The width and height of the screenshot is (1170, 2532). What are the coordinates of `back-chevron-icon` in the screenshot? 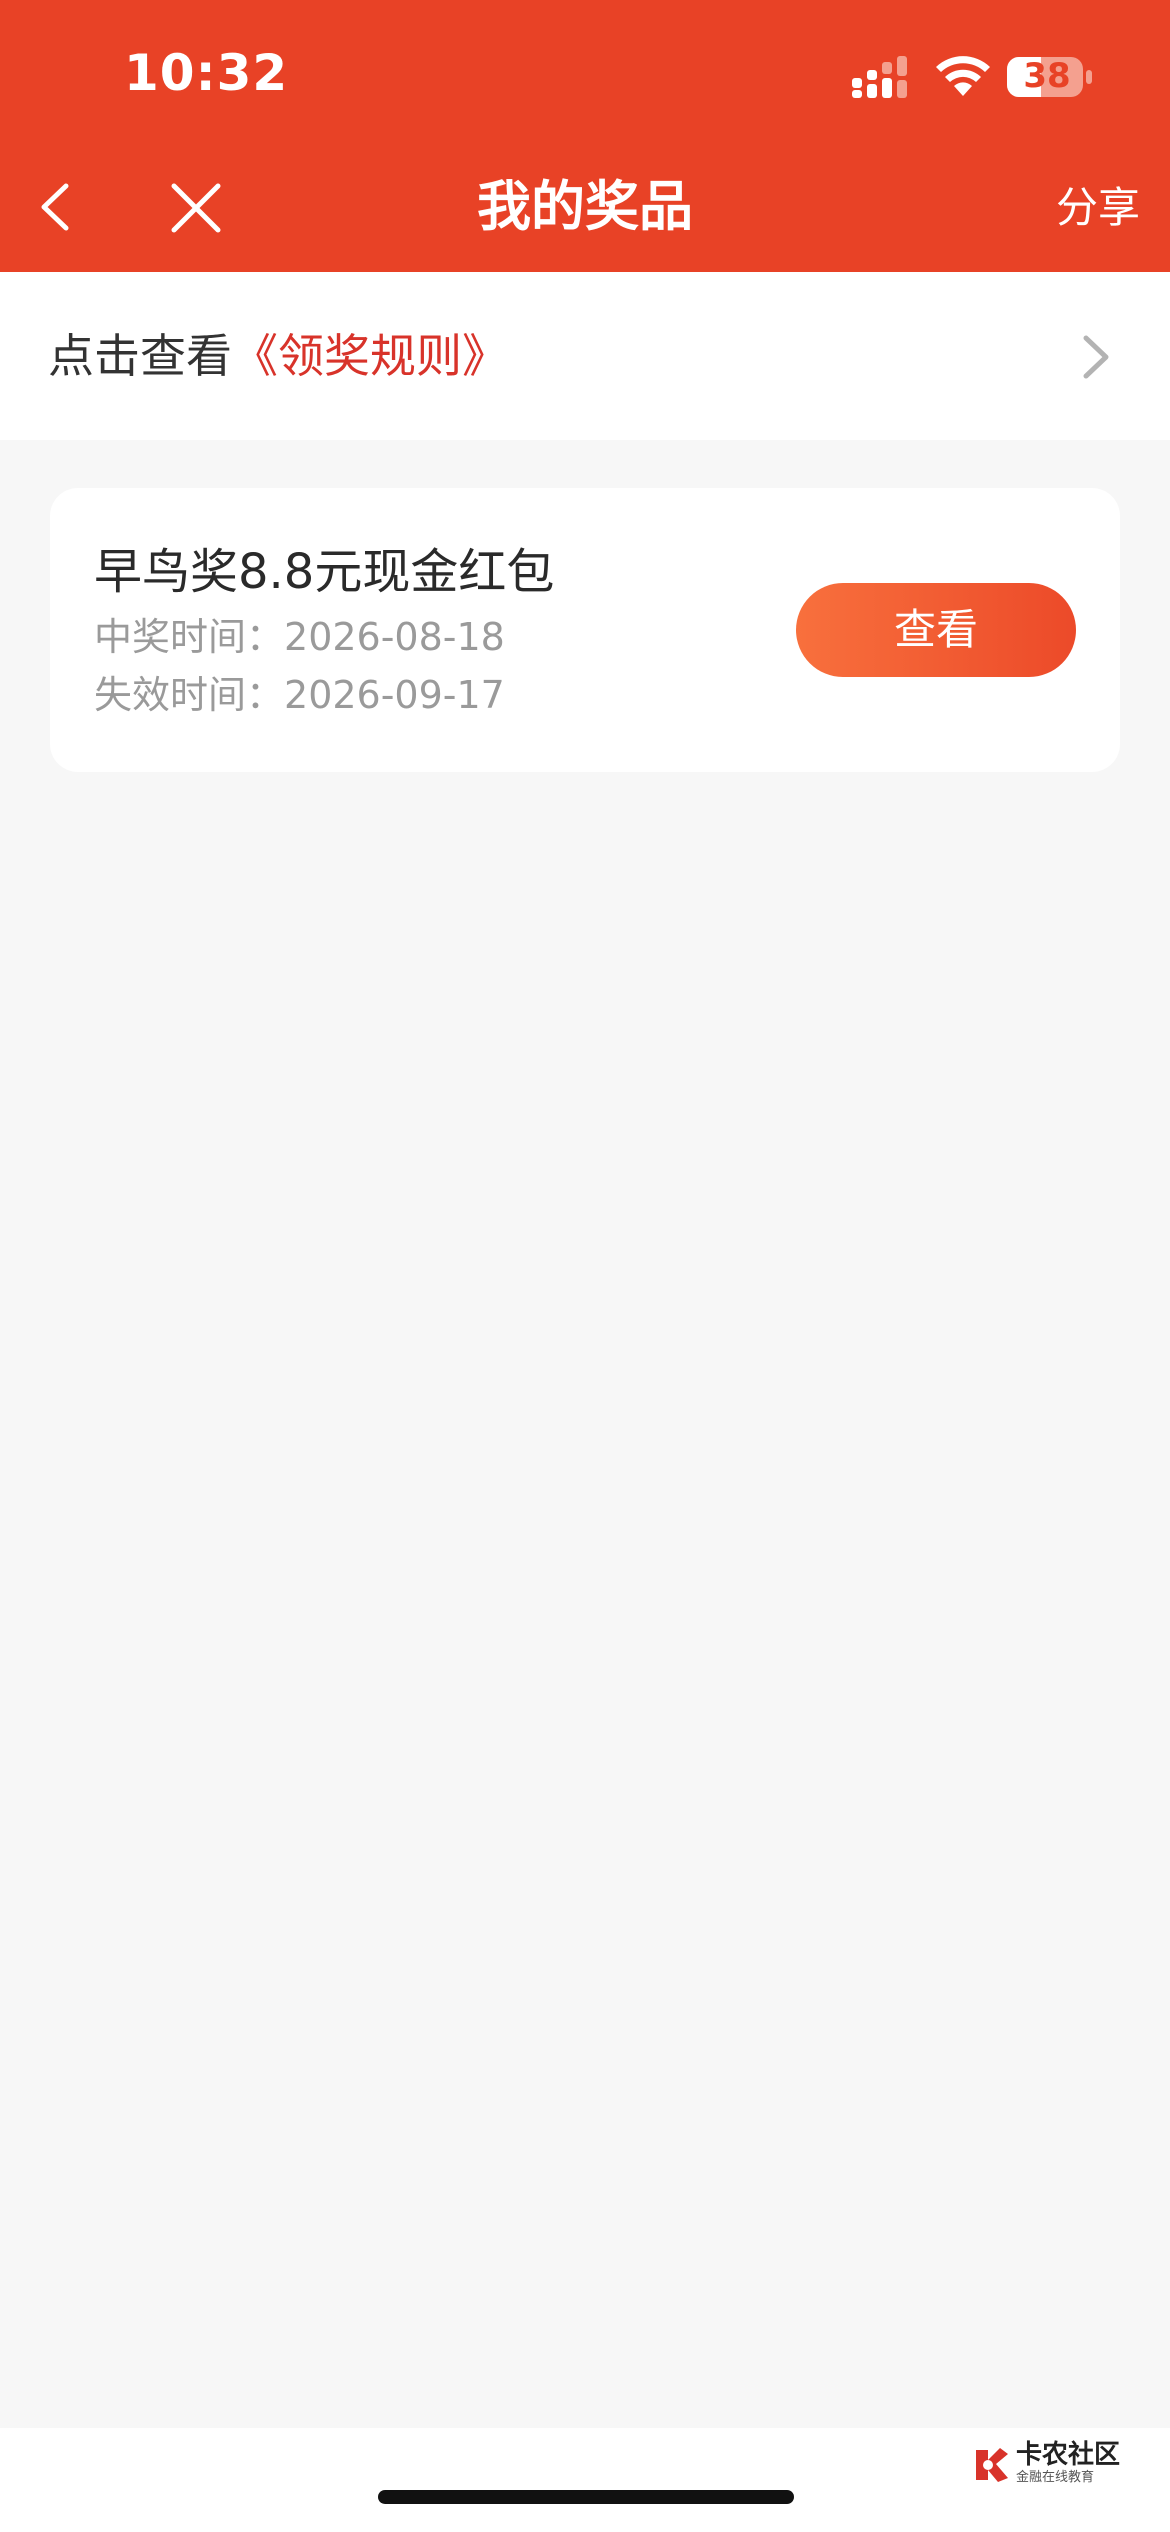 It's located at (58, 207).